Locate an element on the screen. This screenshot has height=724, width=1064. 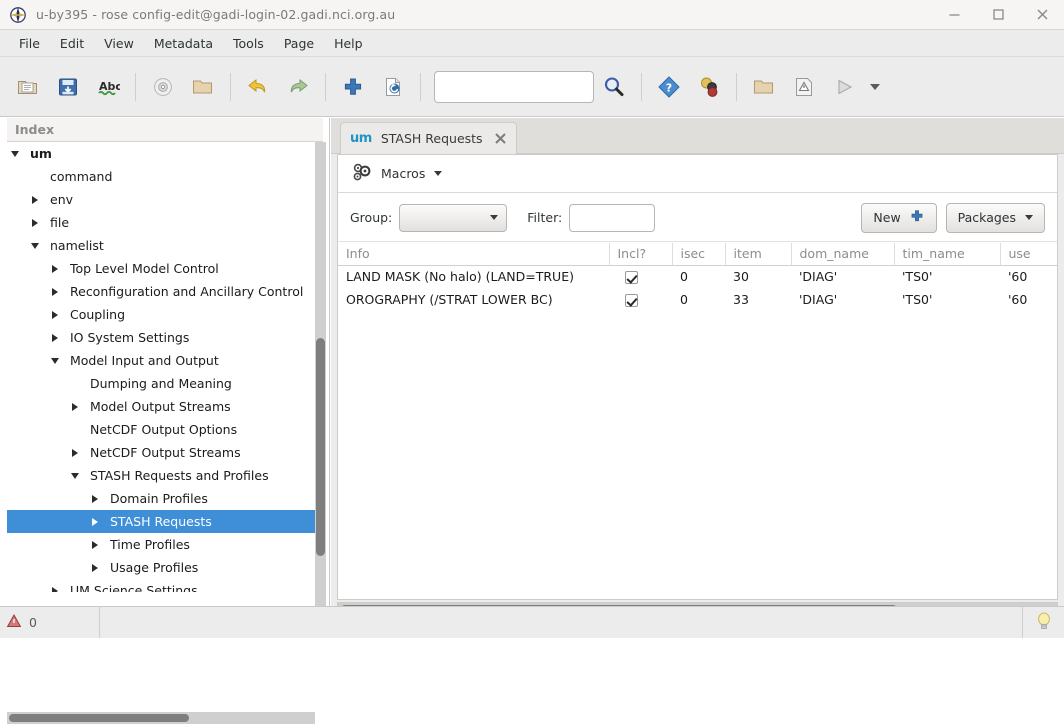
col-header-incl: Incl? is located at coordinates (641, 254).